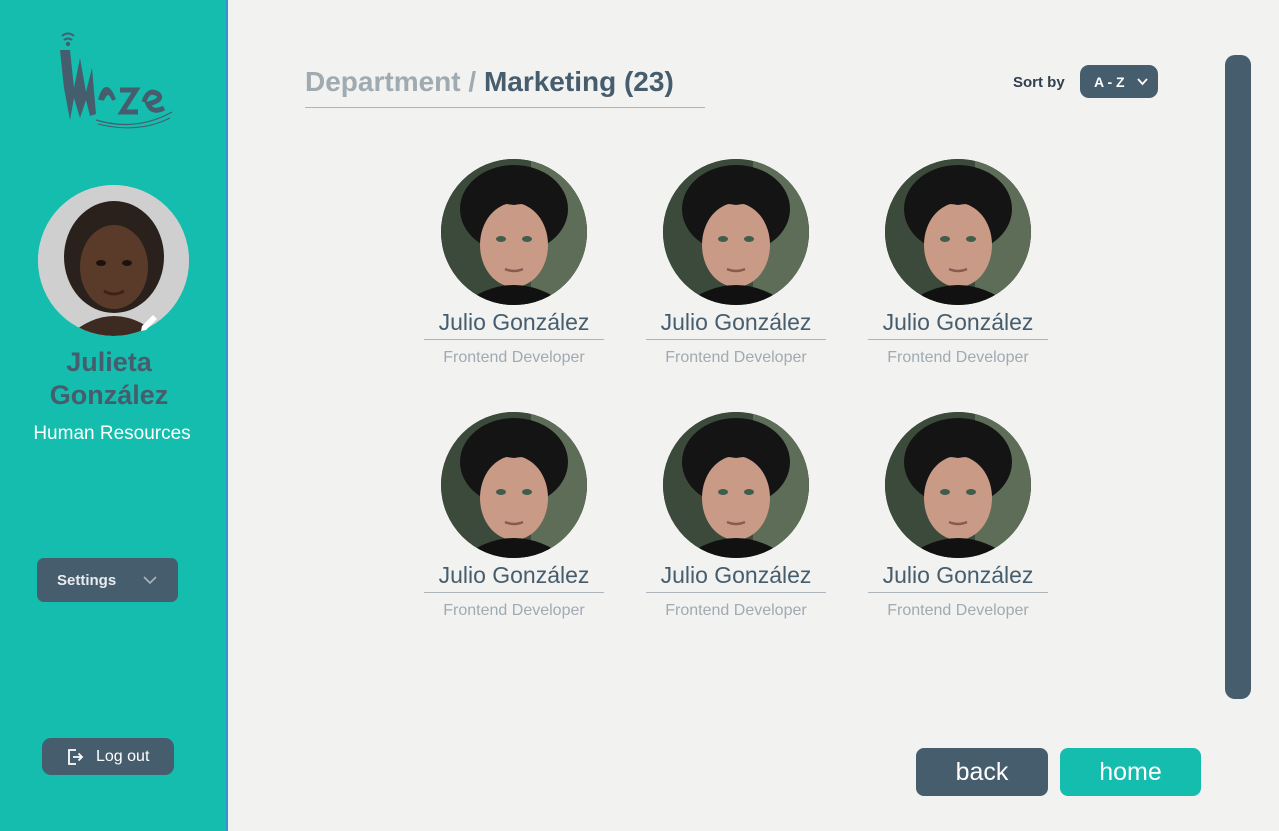 The image size is (1279, 831). What do you see at coordinates (1109, 81) in the screenshot?
I see `sort-value: A - Z` at bounding box center [1109, 81].